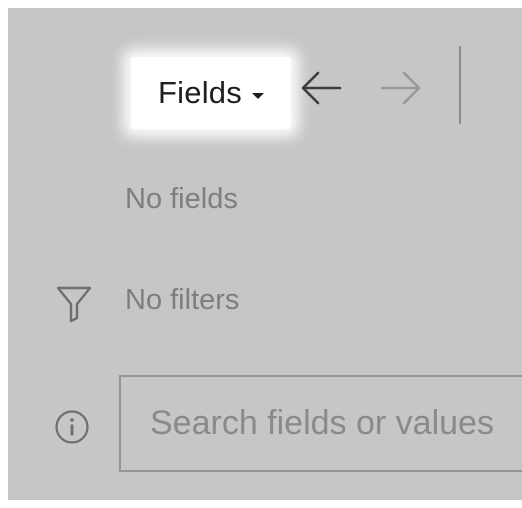  What do you see at coordinates (460, 85) in the screenshot?
I see `toolbar-divider` at bounding box center [460, 85].